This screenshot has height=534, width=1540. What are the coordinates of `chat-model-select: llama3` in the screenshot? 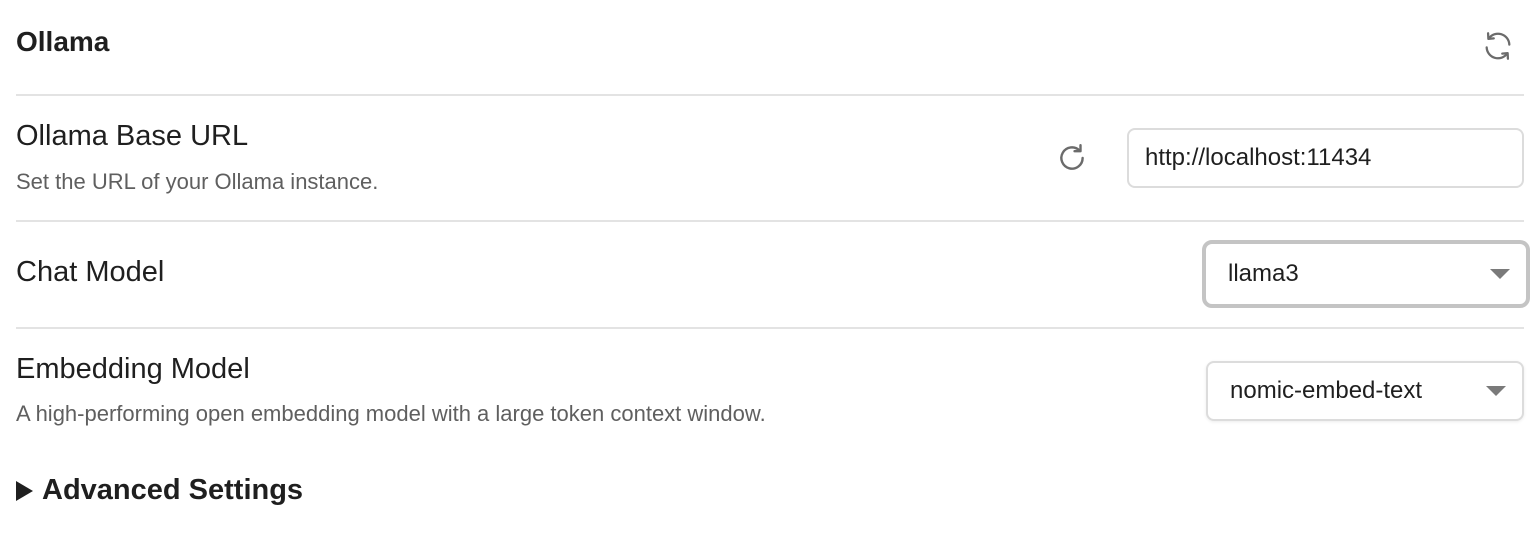 It's located at (1366, 274).